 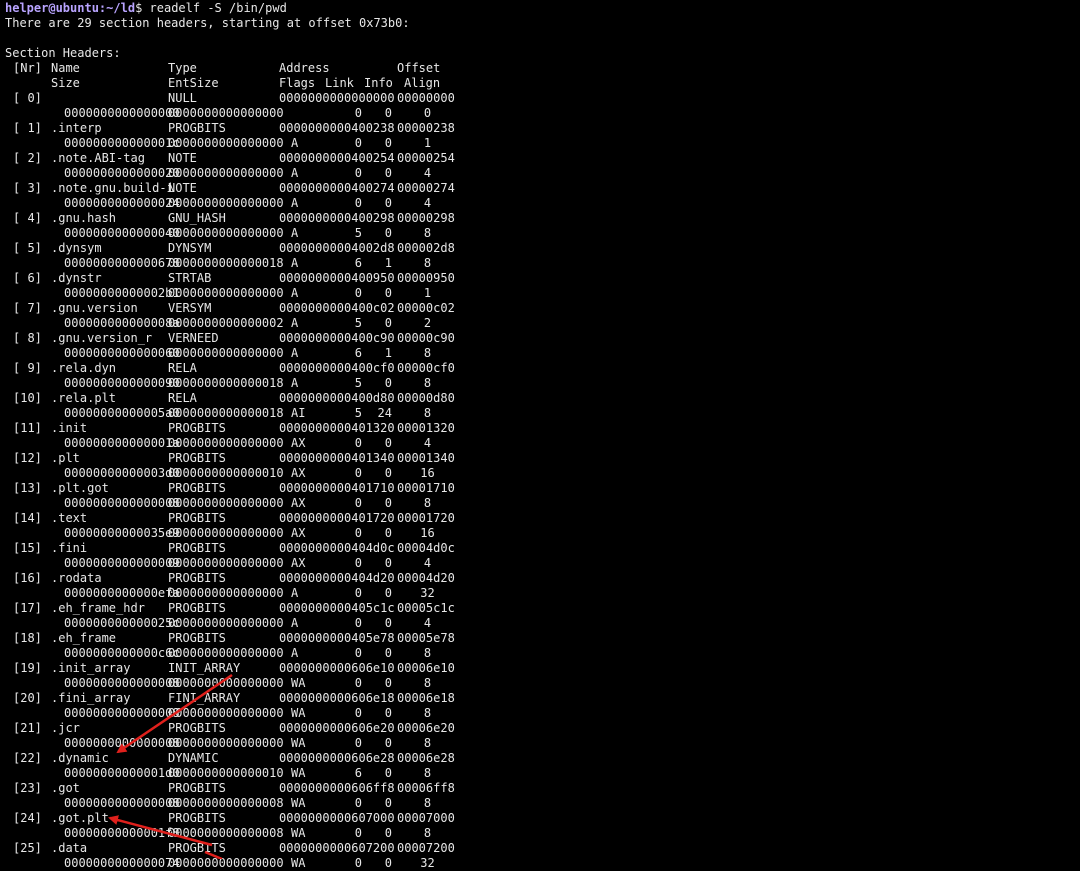 I want to click on section-flags: AI, so click(x=298, y=413).